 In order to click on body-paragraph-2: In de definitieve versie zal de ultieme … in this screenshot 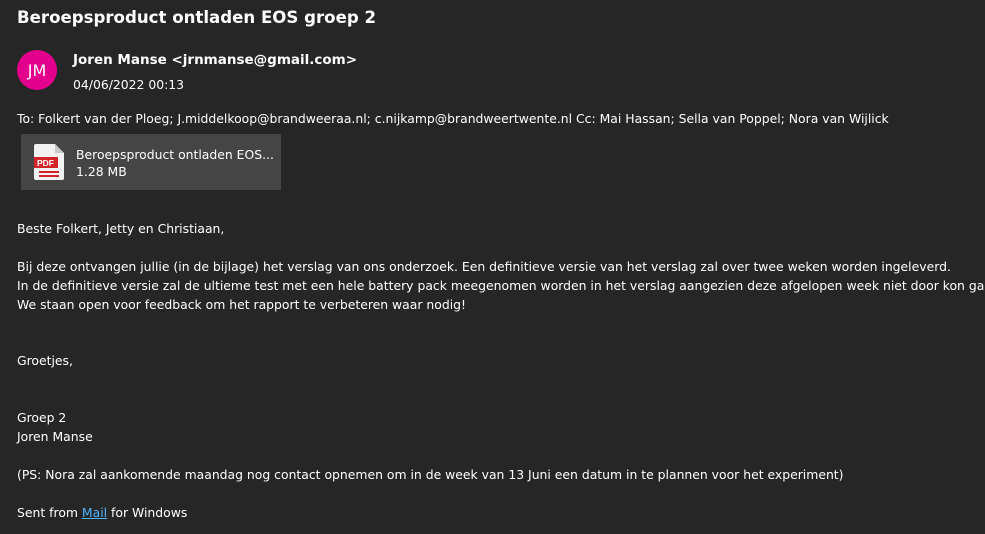, I will do `click(501, 285)`.